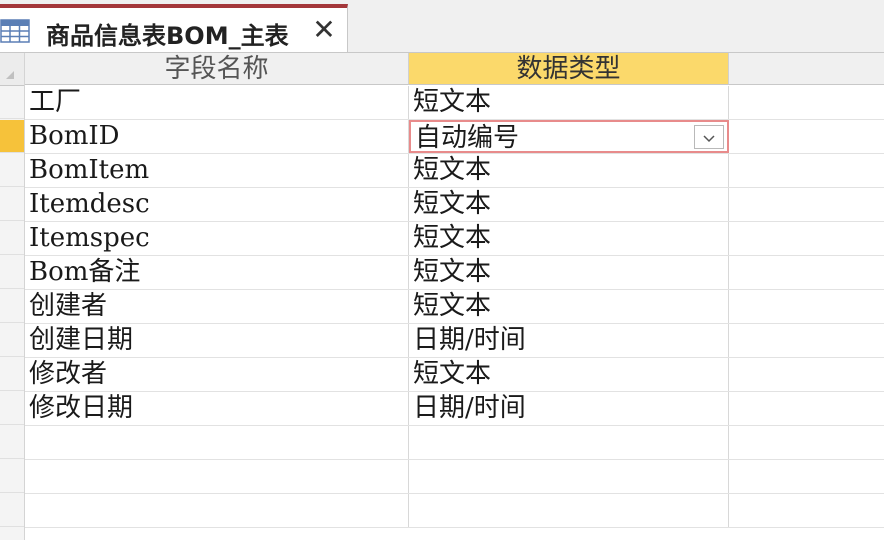  Describe the element at coordinates (167, 36) in the screenshot. I see `tab-title: 商品信息表BOM_主表` at that location.